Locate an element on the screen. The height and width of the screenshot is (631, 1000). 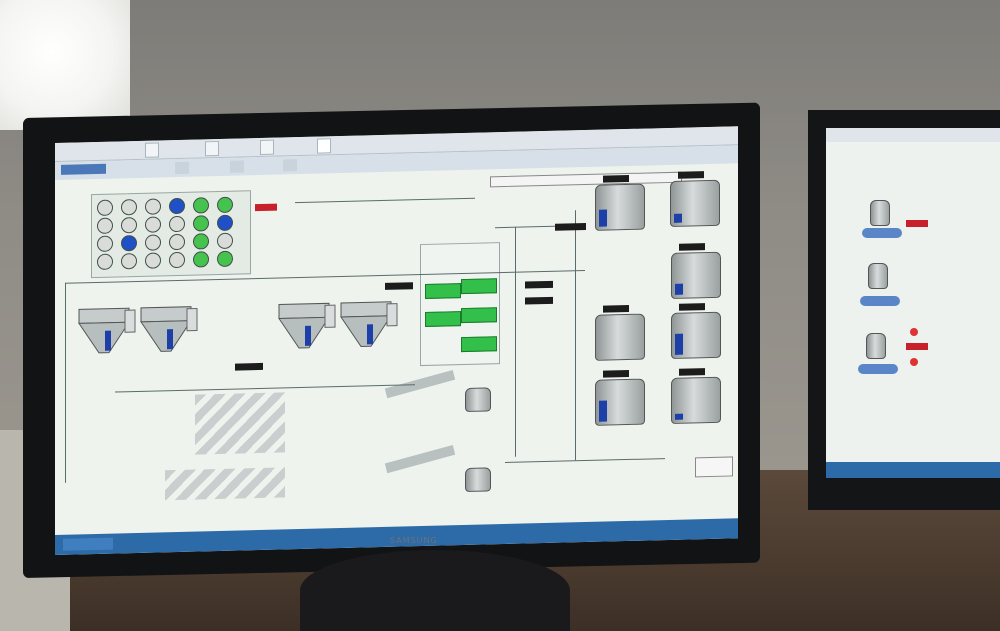
second-screen-titlebar is located at coordinates (913, 135).